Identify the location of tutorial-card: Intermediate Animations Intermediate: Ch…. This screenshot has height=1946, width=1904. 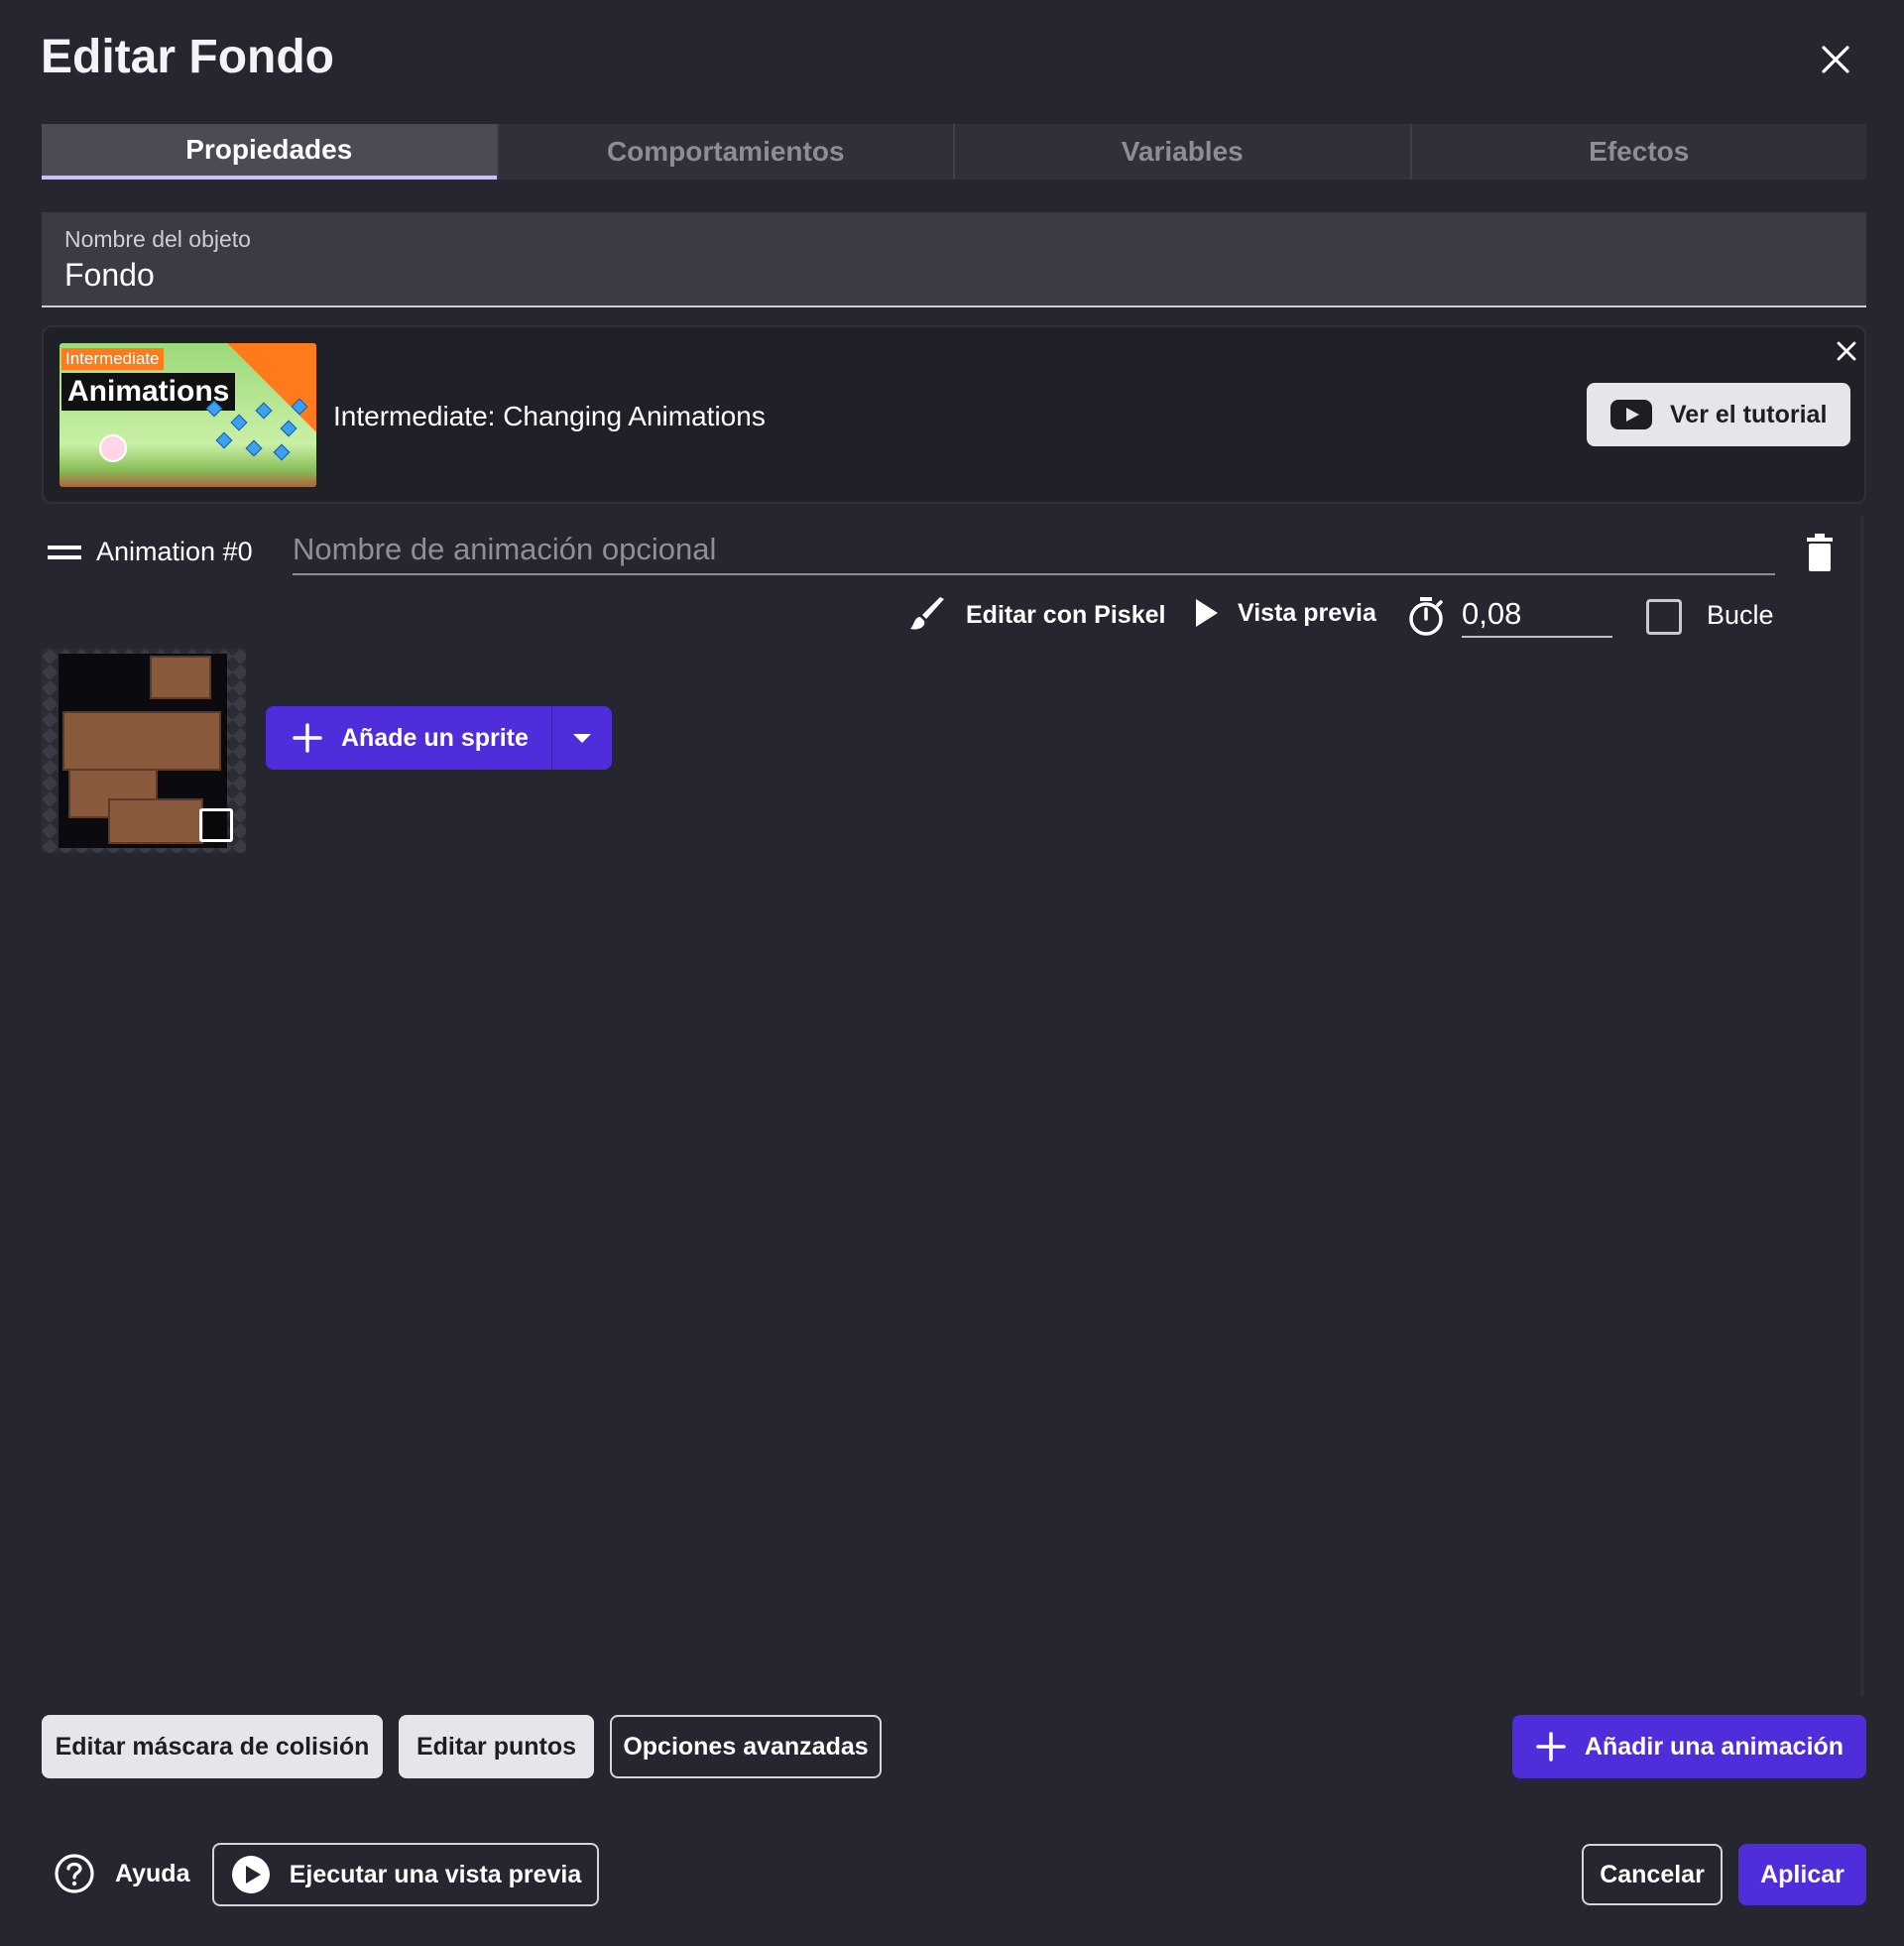
(954, 414).